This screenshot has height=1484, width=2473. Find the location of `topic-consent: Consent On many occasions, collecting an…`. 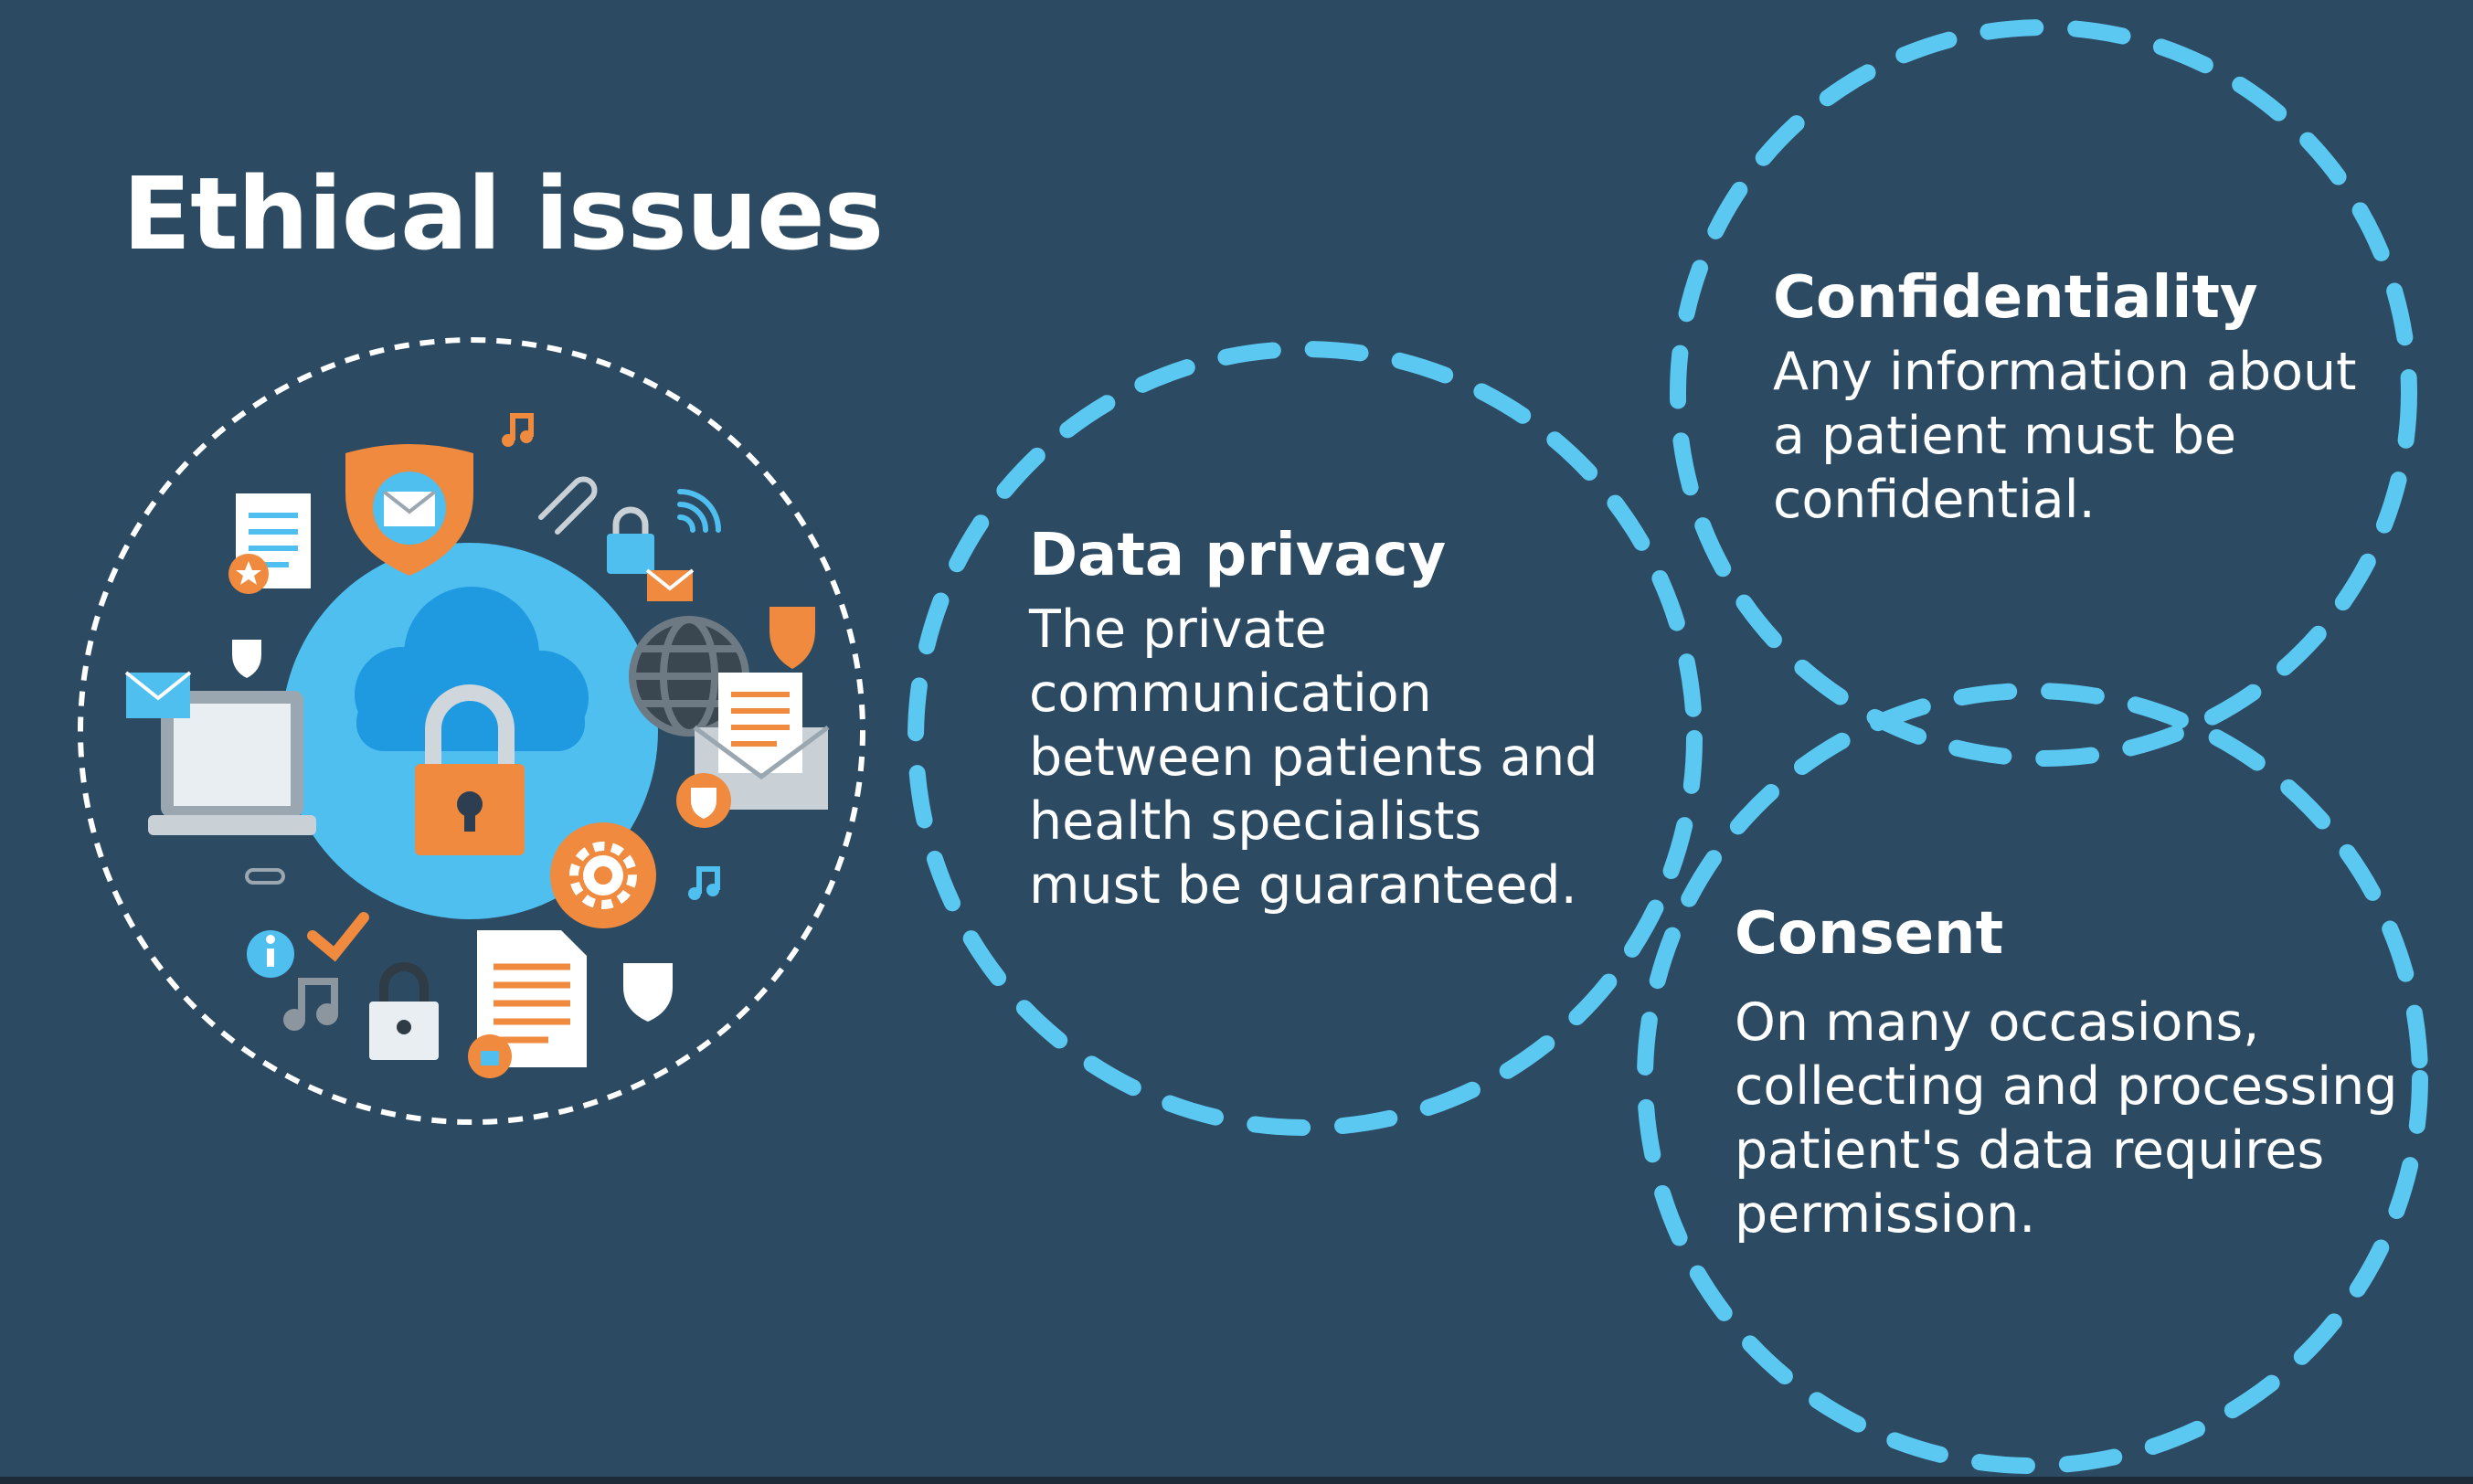

topic-consent: Consent On many occasions, collecting an… is located at coordinates (2066, 1072).